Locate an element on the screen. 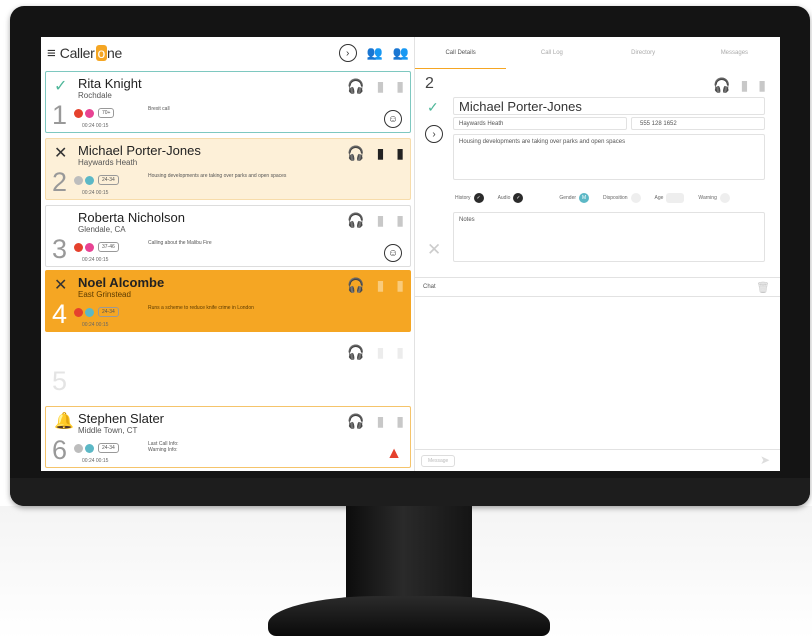 The height and width of the screenshot is (639, 812). caller-phone-field: 555 128 1652 is located at coordinates (698, 123).